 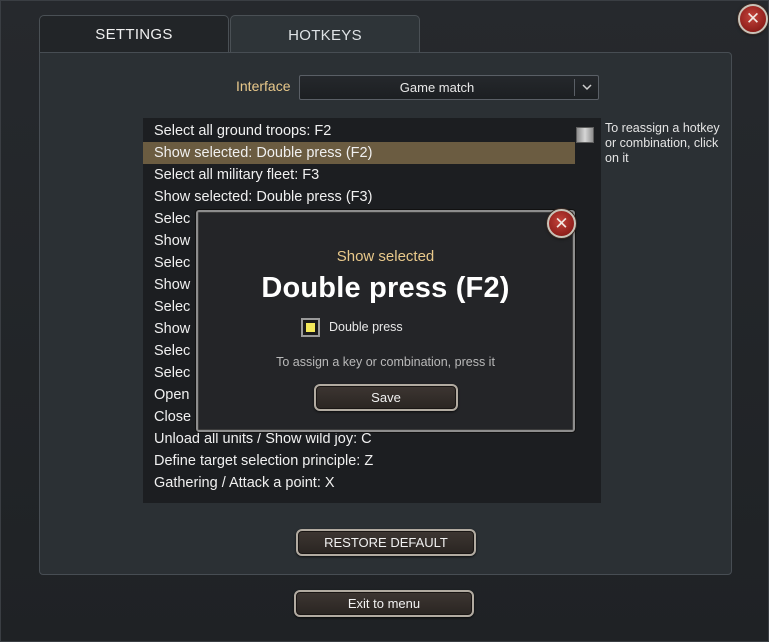 What do you see at coordinates (385, 256) in the screenshot?
I see `dialog-subtitle: Show selected` at bounding box center [385, 256].